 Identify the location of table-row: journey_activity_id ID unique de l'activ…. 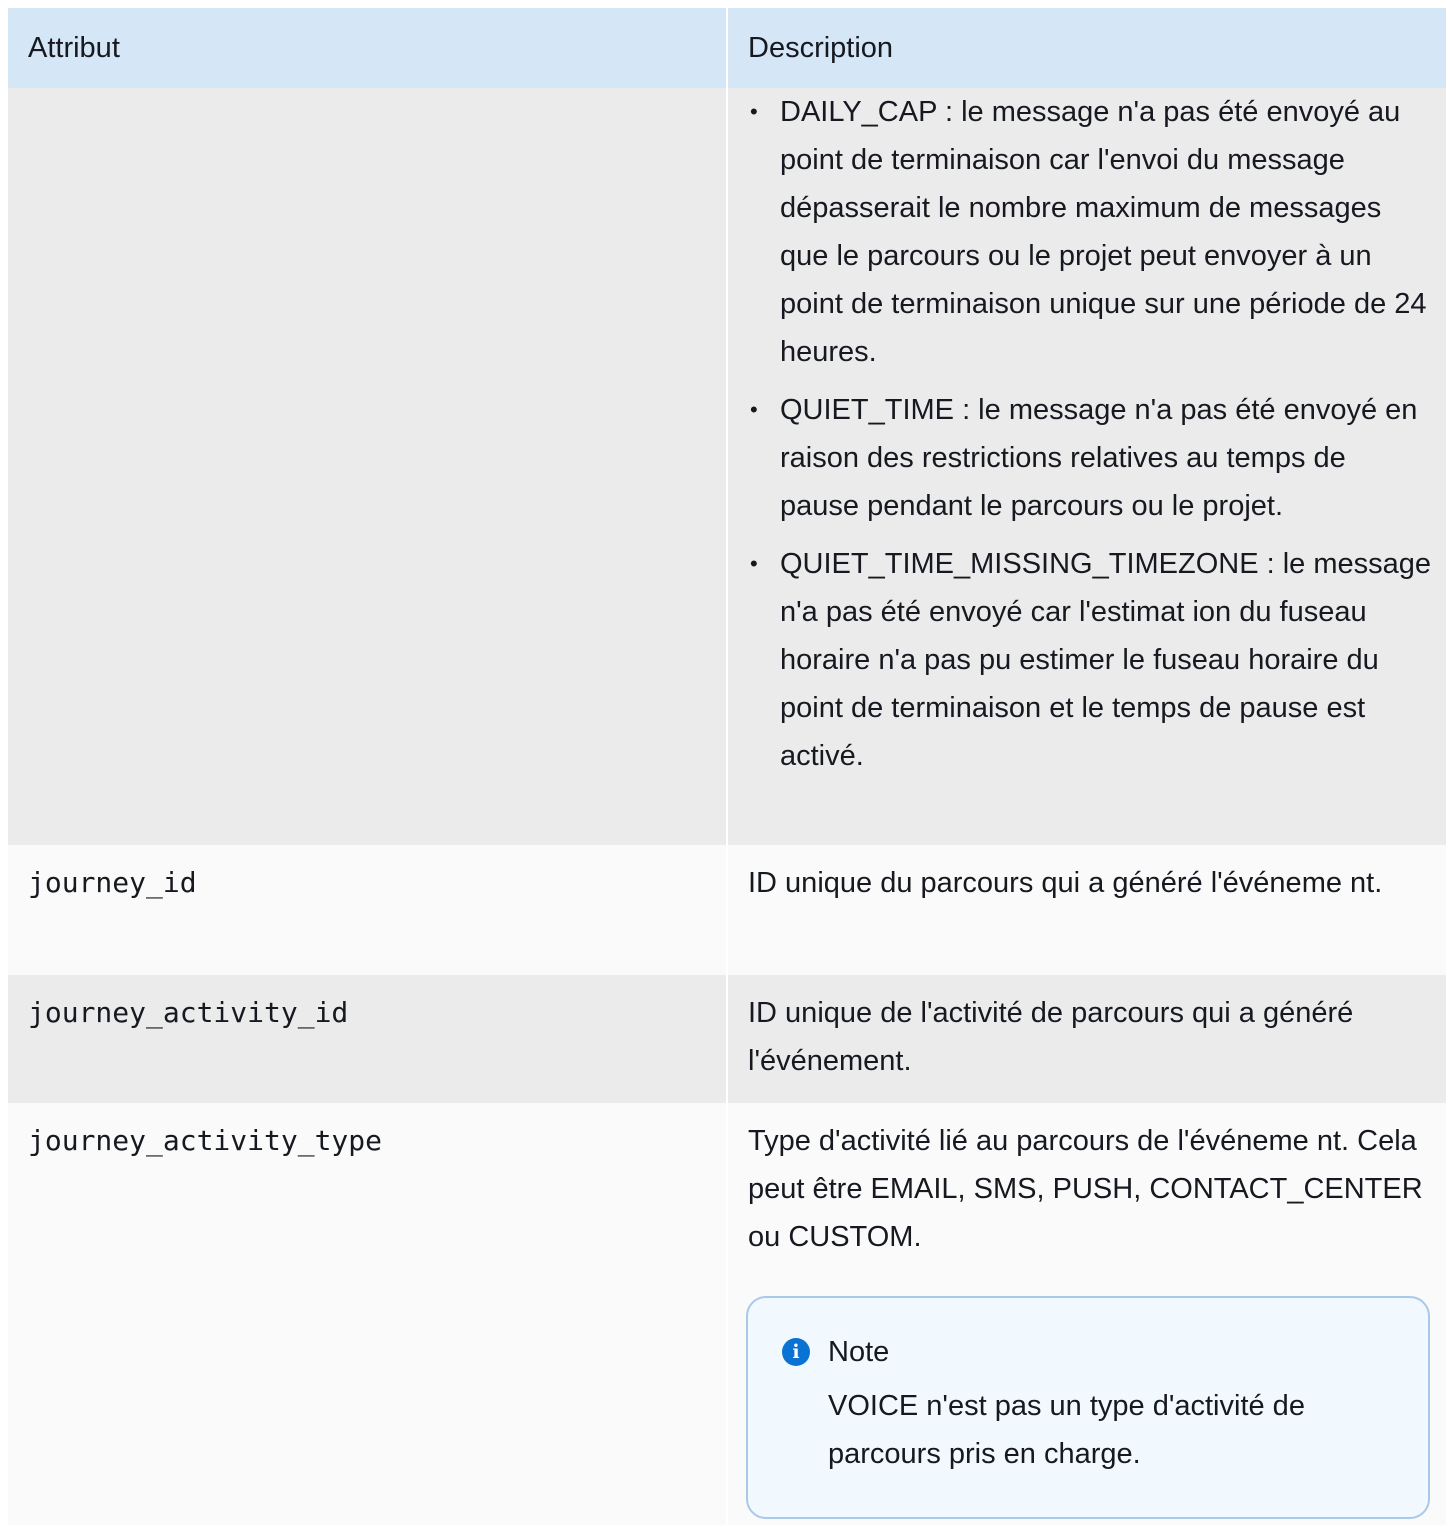
(727, 1039).